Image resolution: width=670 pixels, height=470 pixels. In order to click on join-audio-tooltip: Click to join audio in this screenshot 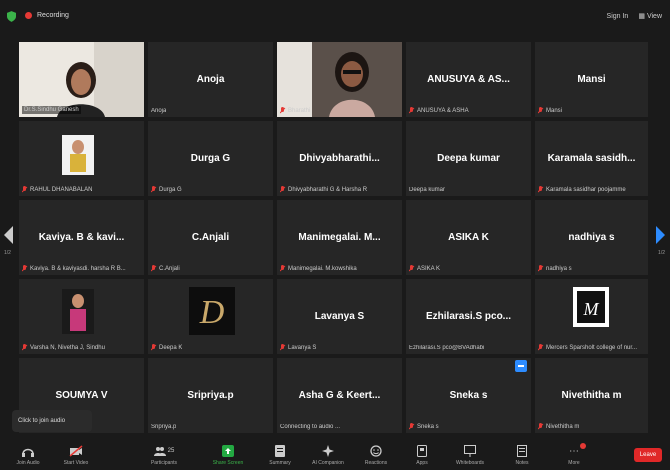, I will do `click(52, 421)`.